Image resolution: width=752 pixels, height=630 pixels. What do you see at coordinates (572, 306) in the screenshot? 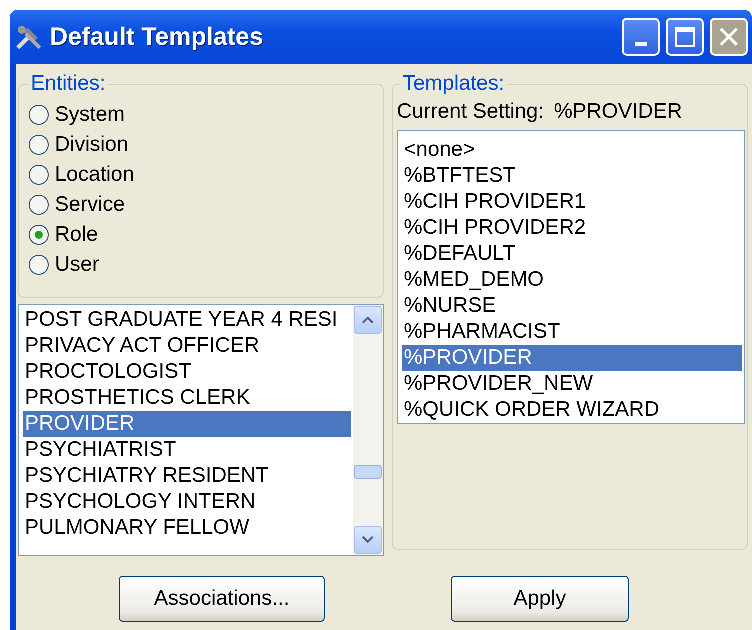
I see `list-item: %NURSE` at bounding box center [572, 306].